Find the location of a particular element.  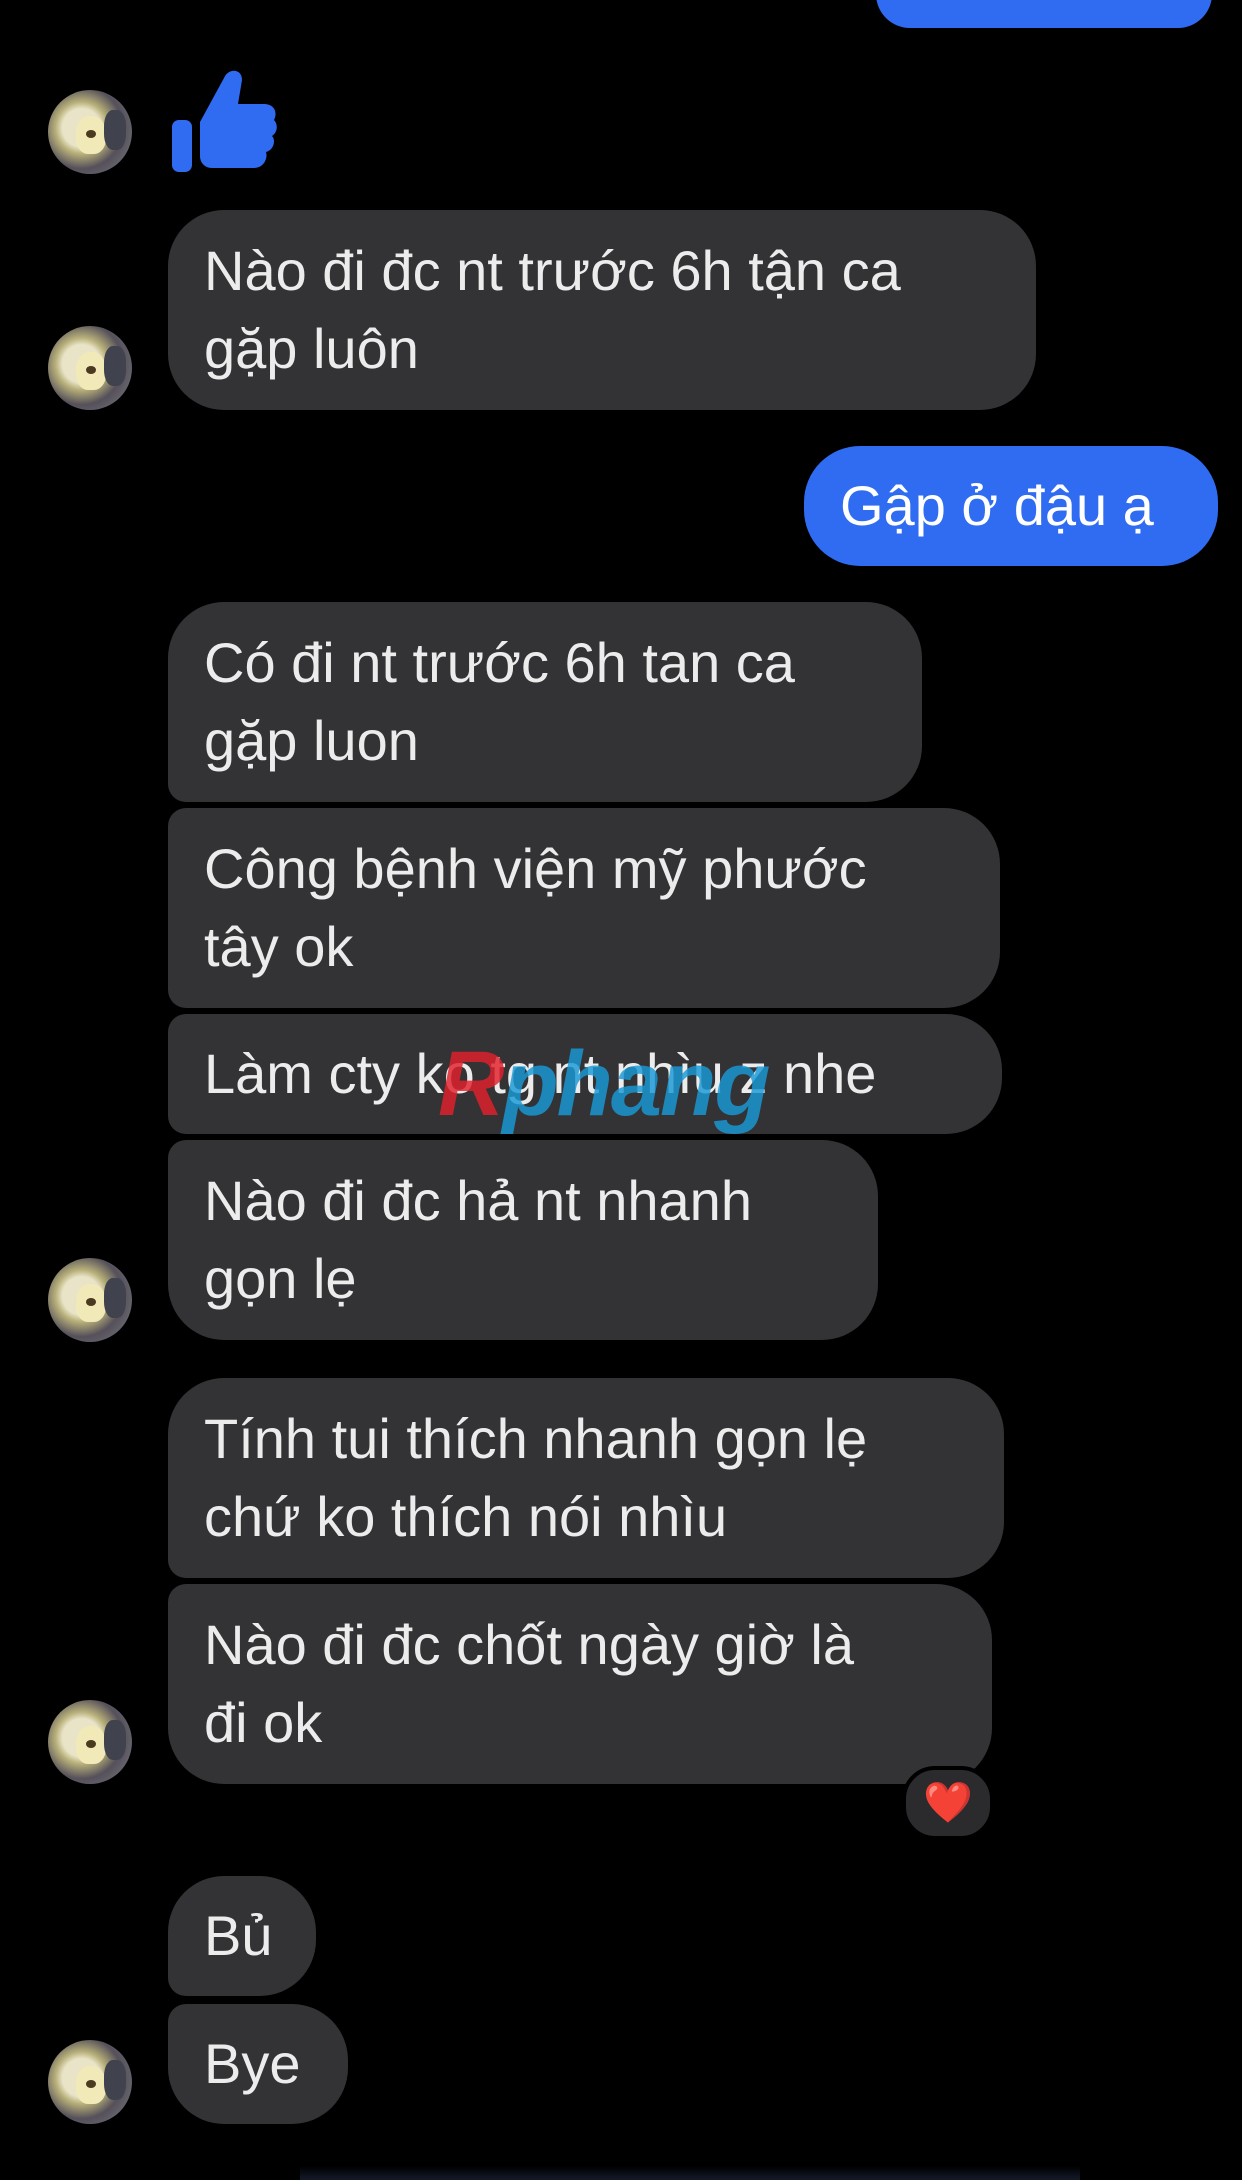

received-message: Nào đi đc chốt ngày giờ là đi ok is located at coordinates (580, 1684).